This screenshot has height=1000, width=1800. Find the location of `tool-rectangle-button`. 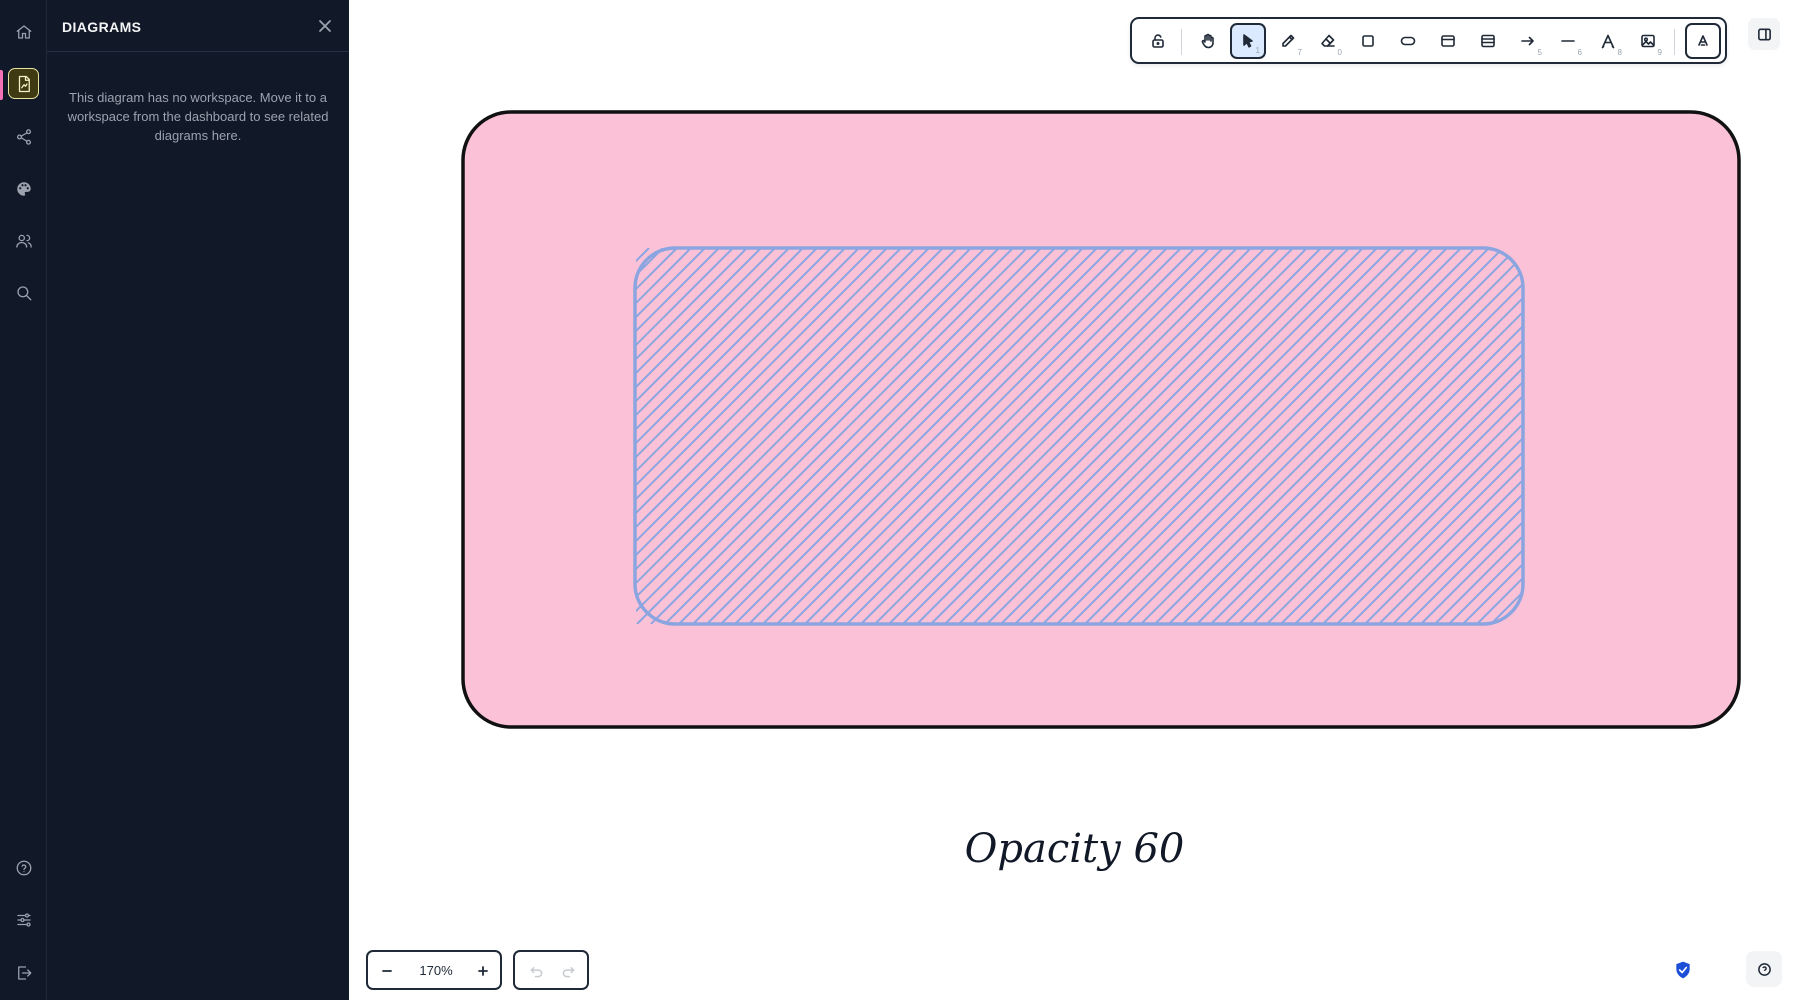

tool-rectangle-button is located at coordinates (1368, 41).